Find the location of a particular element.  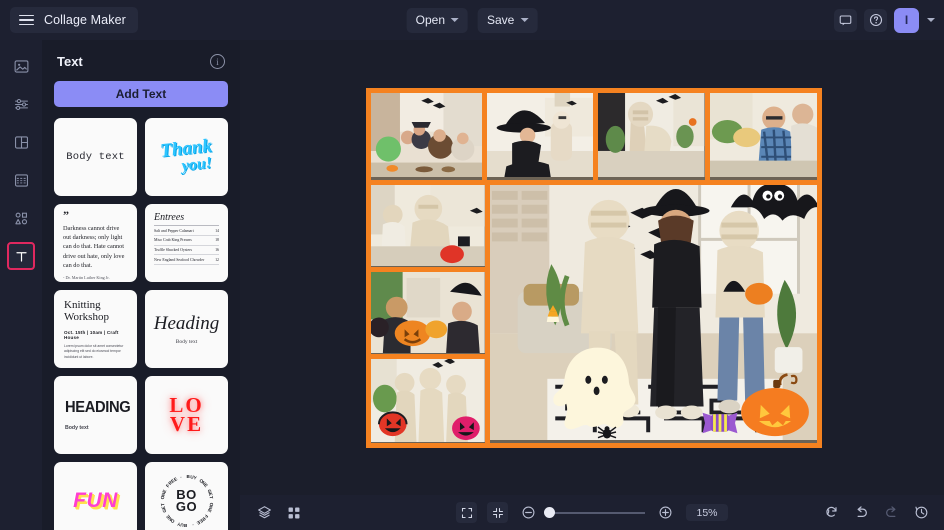

sidebar-item-adjustments is located at coordinates (21, 104).